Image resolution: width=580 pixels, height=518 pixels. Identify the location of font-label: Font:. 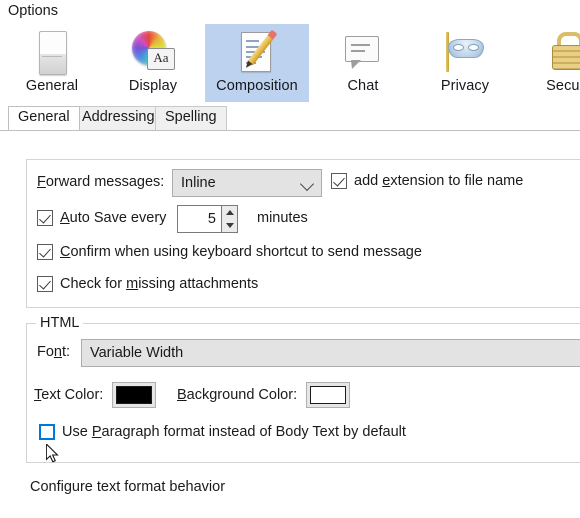
(54, 352).